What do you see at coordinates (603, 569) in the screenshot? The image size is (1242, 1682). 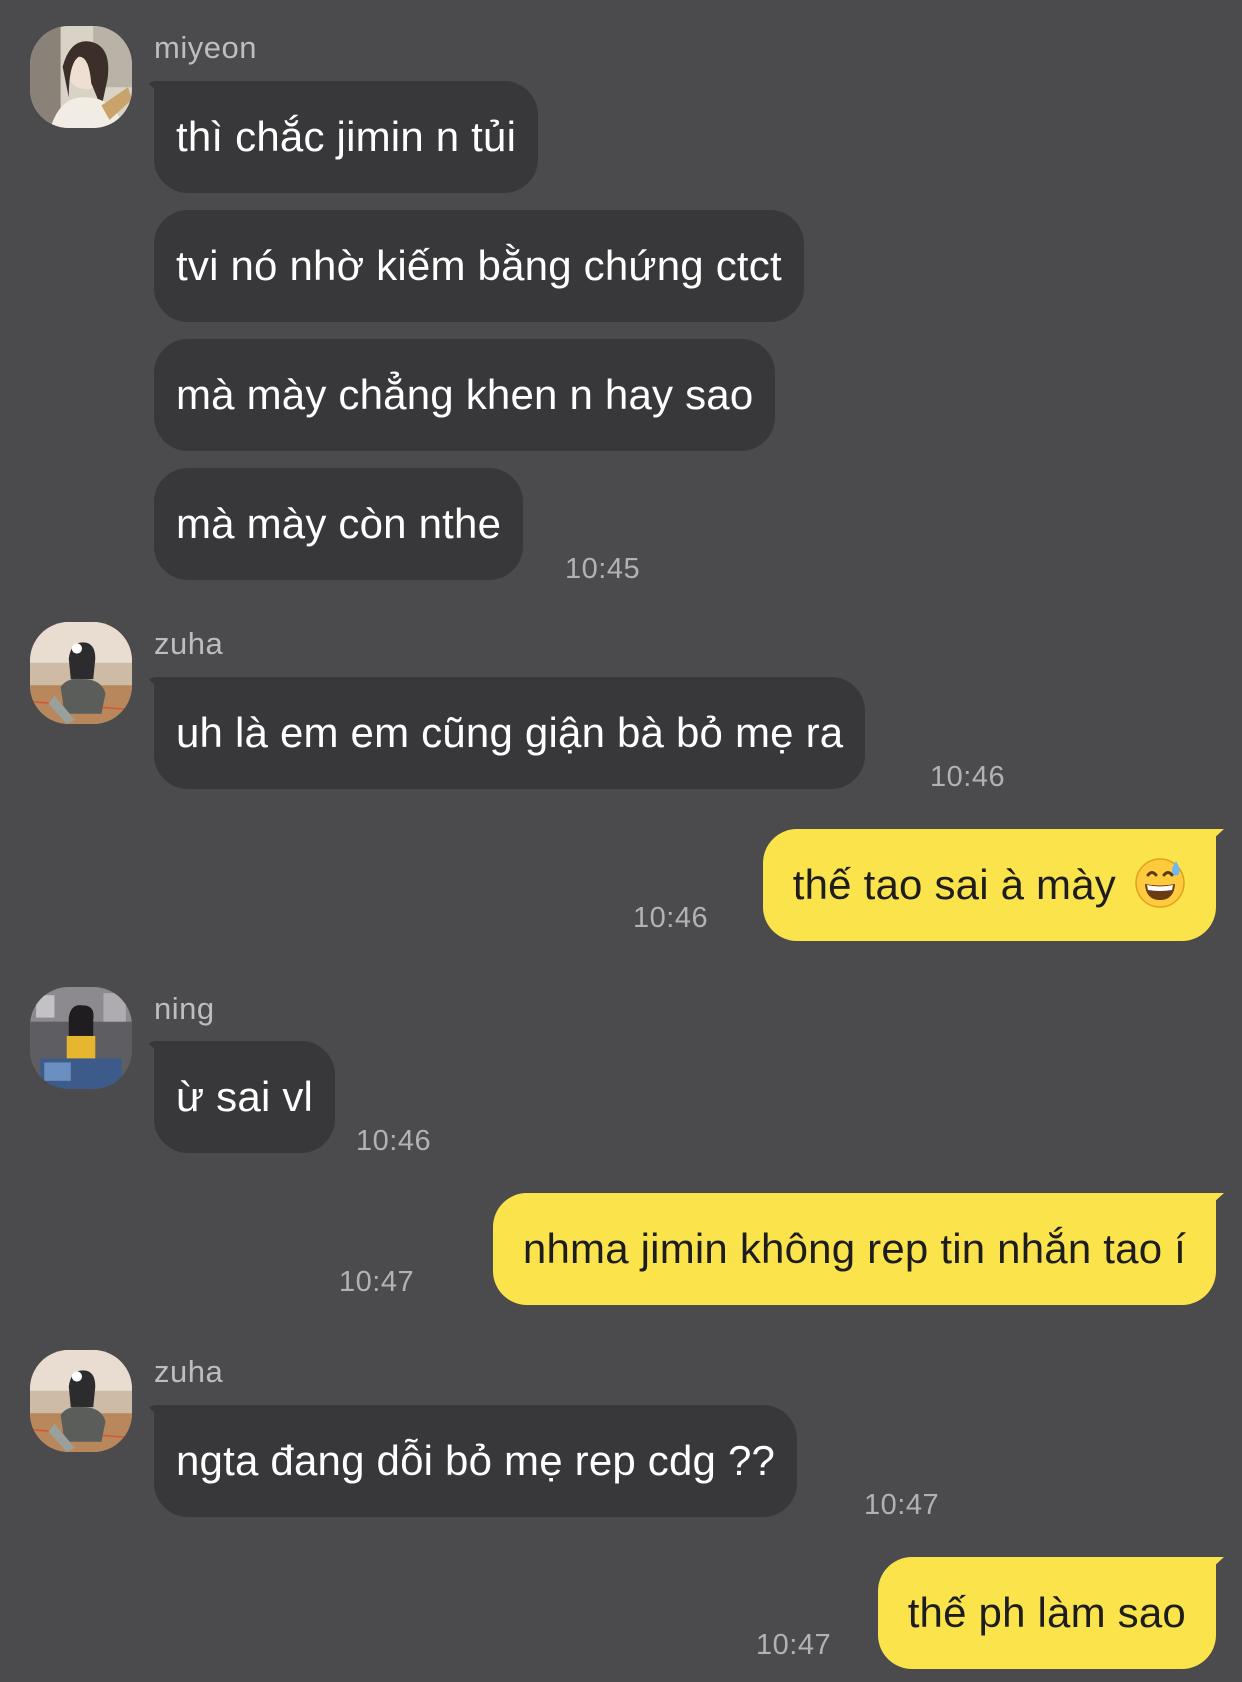 I see `message-timestamp: 10:45` at bounding box center [603, 569].